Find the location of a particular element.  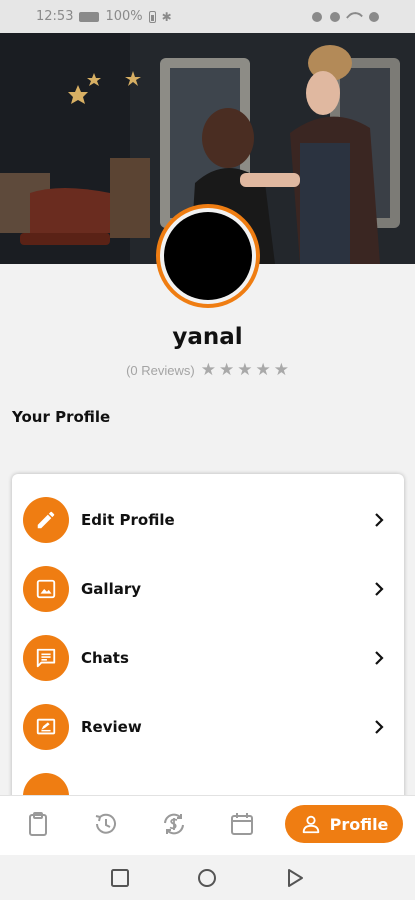

menu-label: Chats is located at coordinates (105, 658).